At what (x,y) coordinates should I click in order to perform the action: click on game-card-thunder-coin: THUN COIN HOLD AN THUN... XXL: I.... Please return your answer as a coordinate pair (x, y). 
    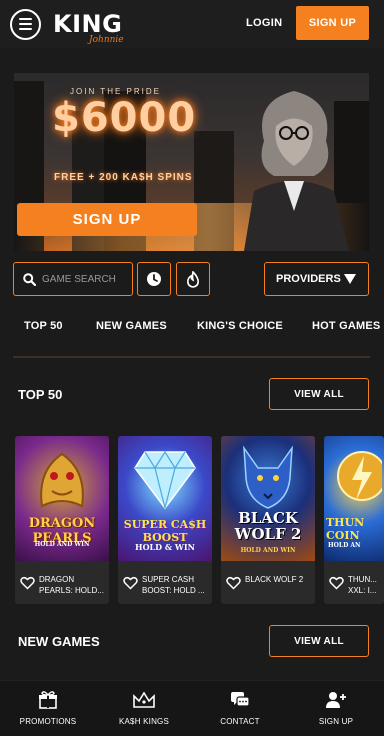
    Looking at the image, I should click on (354, 520).